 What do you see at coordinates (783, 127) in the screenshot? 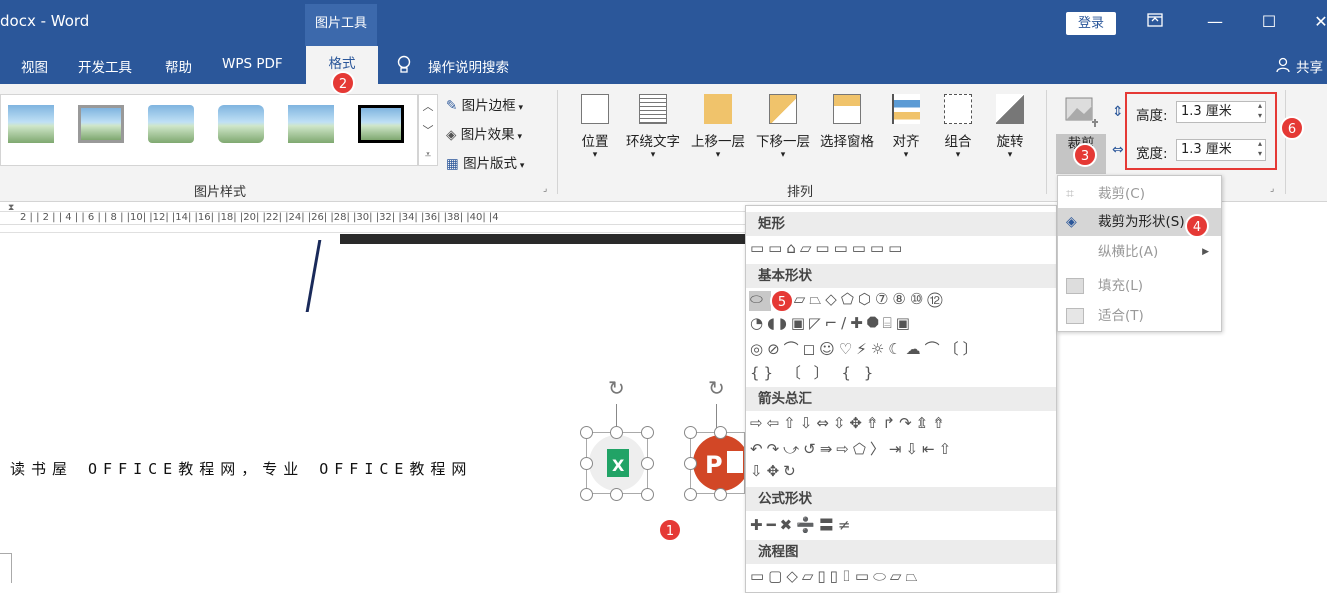
I see `send-backward-button: 下移一层 ▾` at bounding box center [783, 127].